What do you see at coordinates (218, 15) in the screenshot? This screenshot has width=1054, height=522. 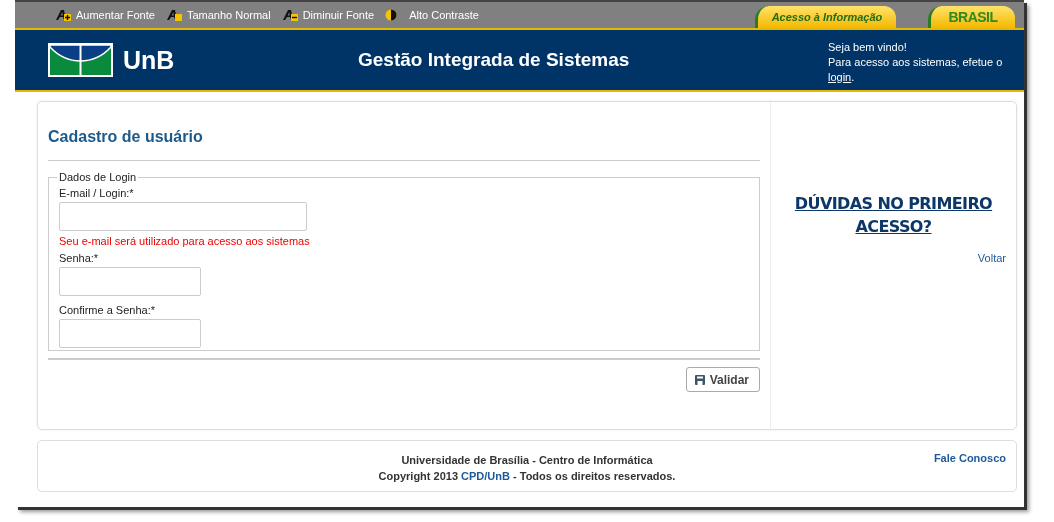 I see `accessibility-link: Tamanho Normal` at bounding box center [218, 15].